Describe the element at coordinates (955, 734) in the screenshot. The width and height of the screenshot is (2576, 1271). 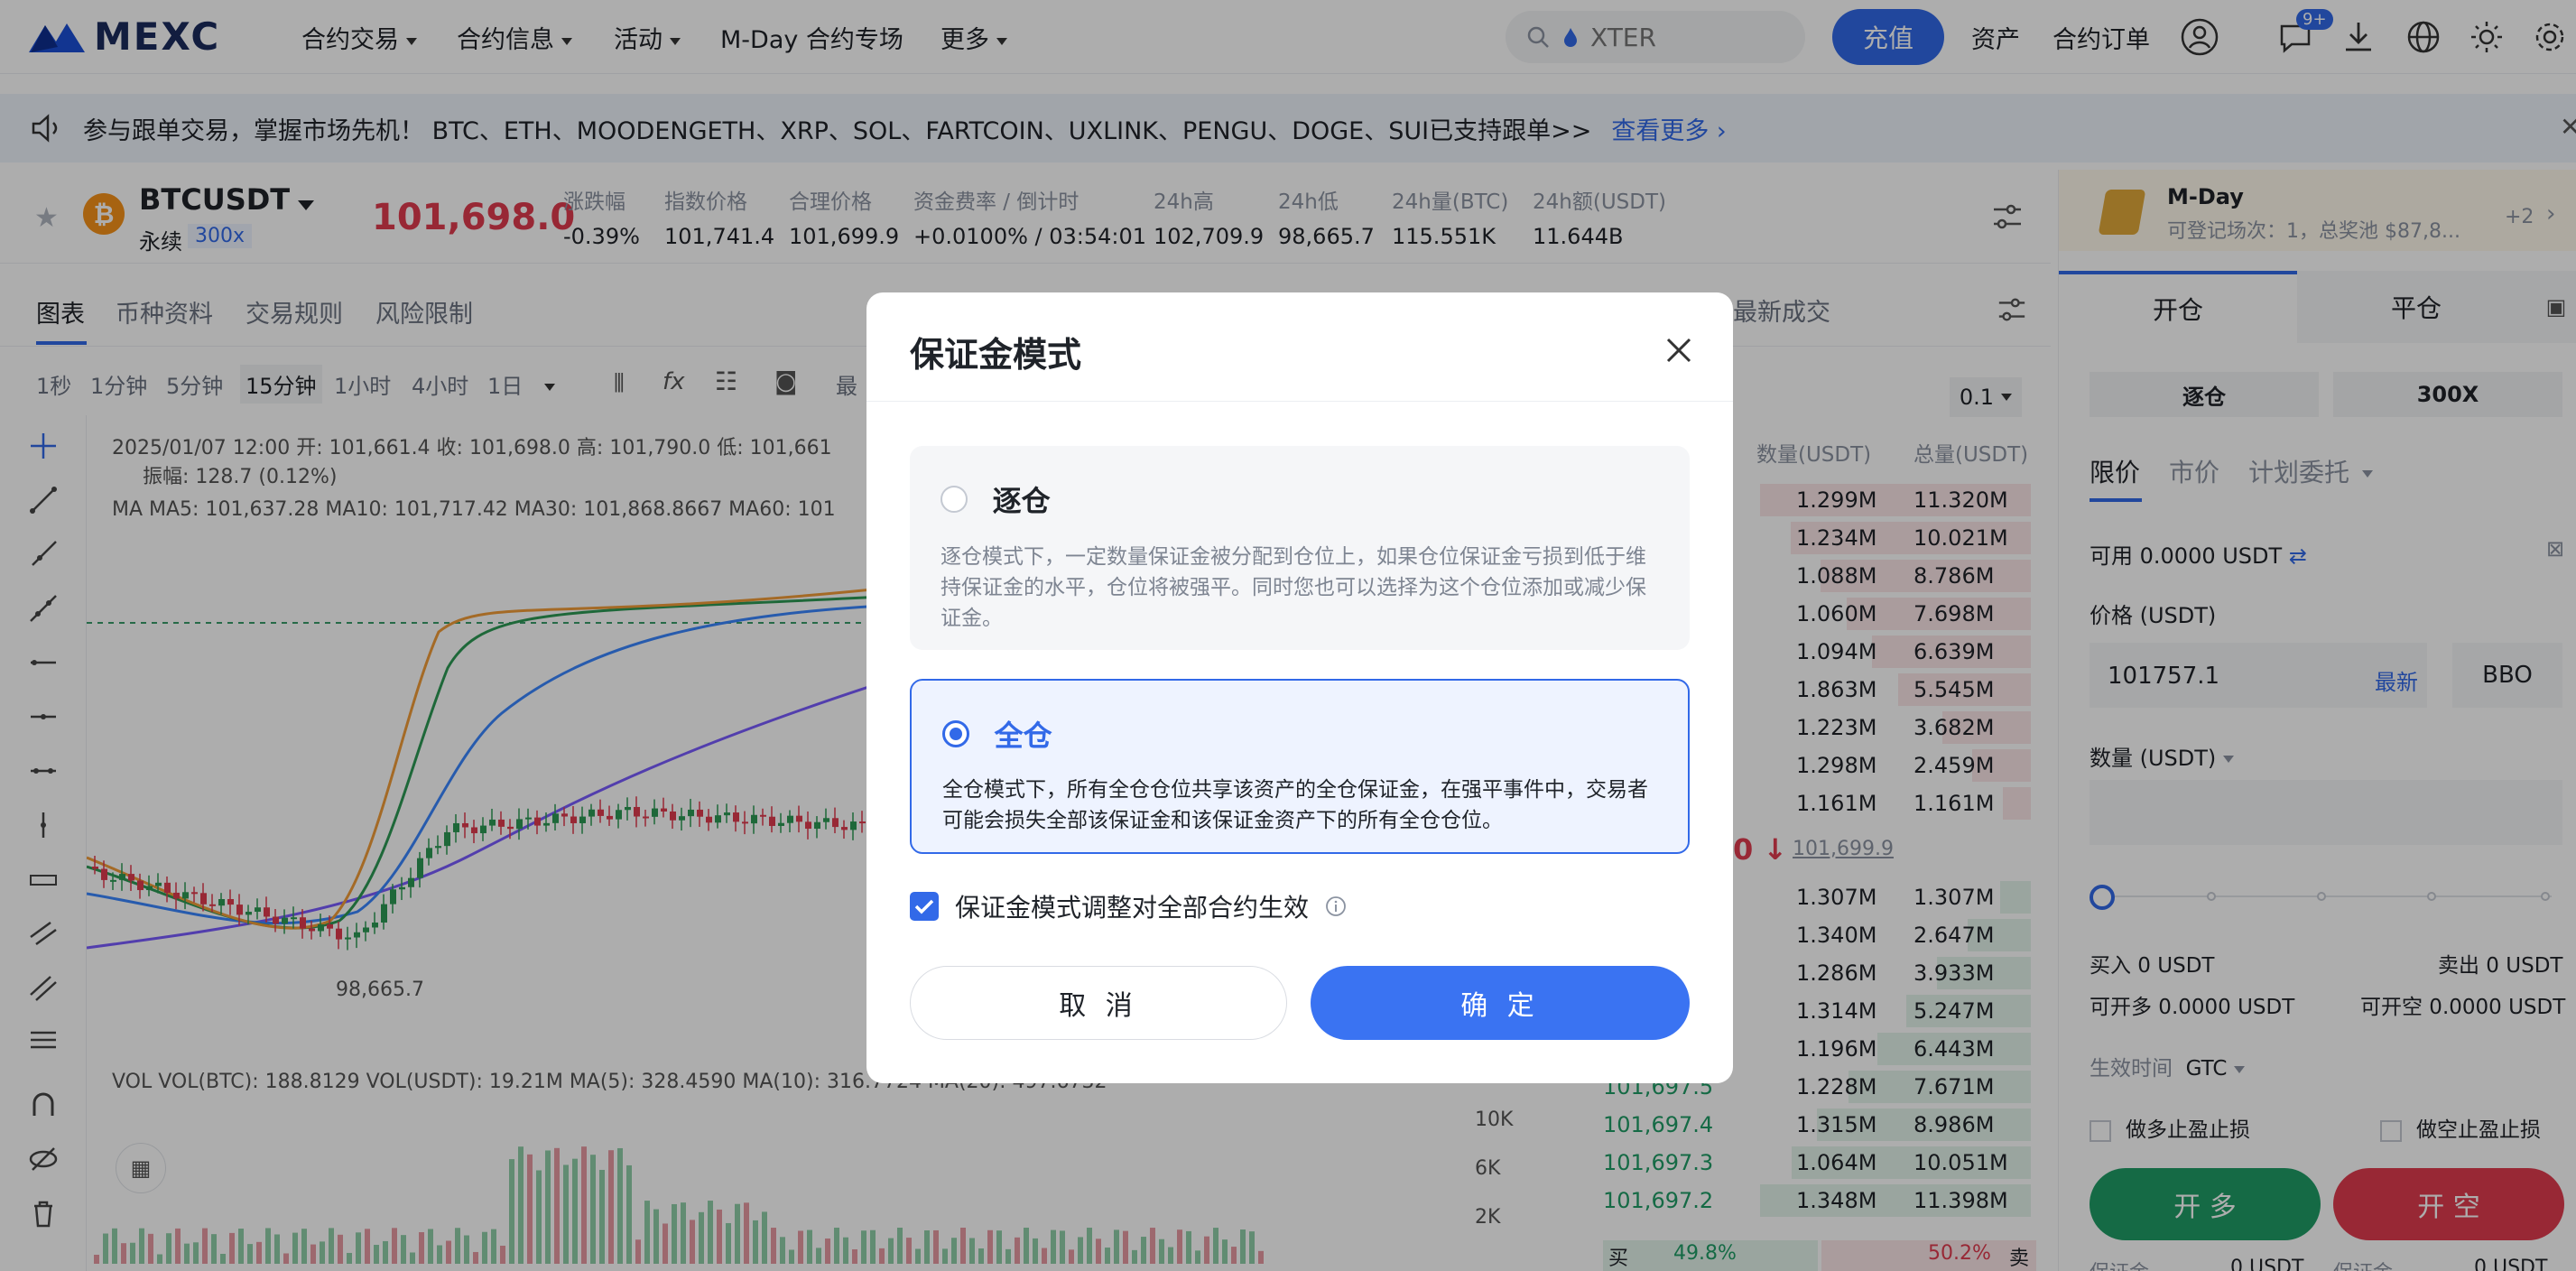
I see `radio-cross` at that location.